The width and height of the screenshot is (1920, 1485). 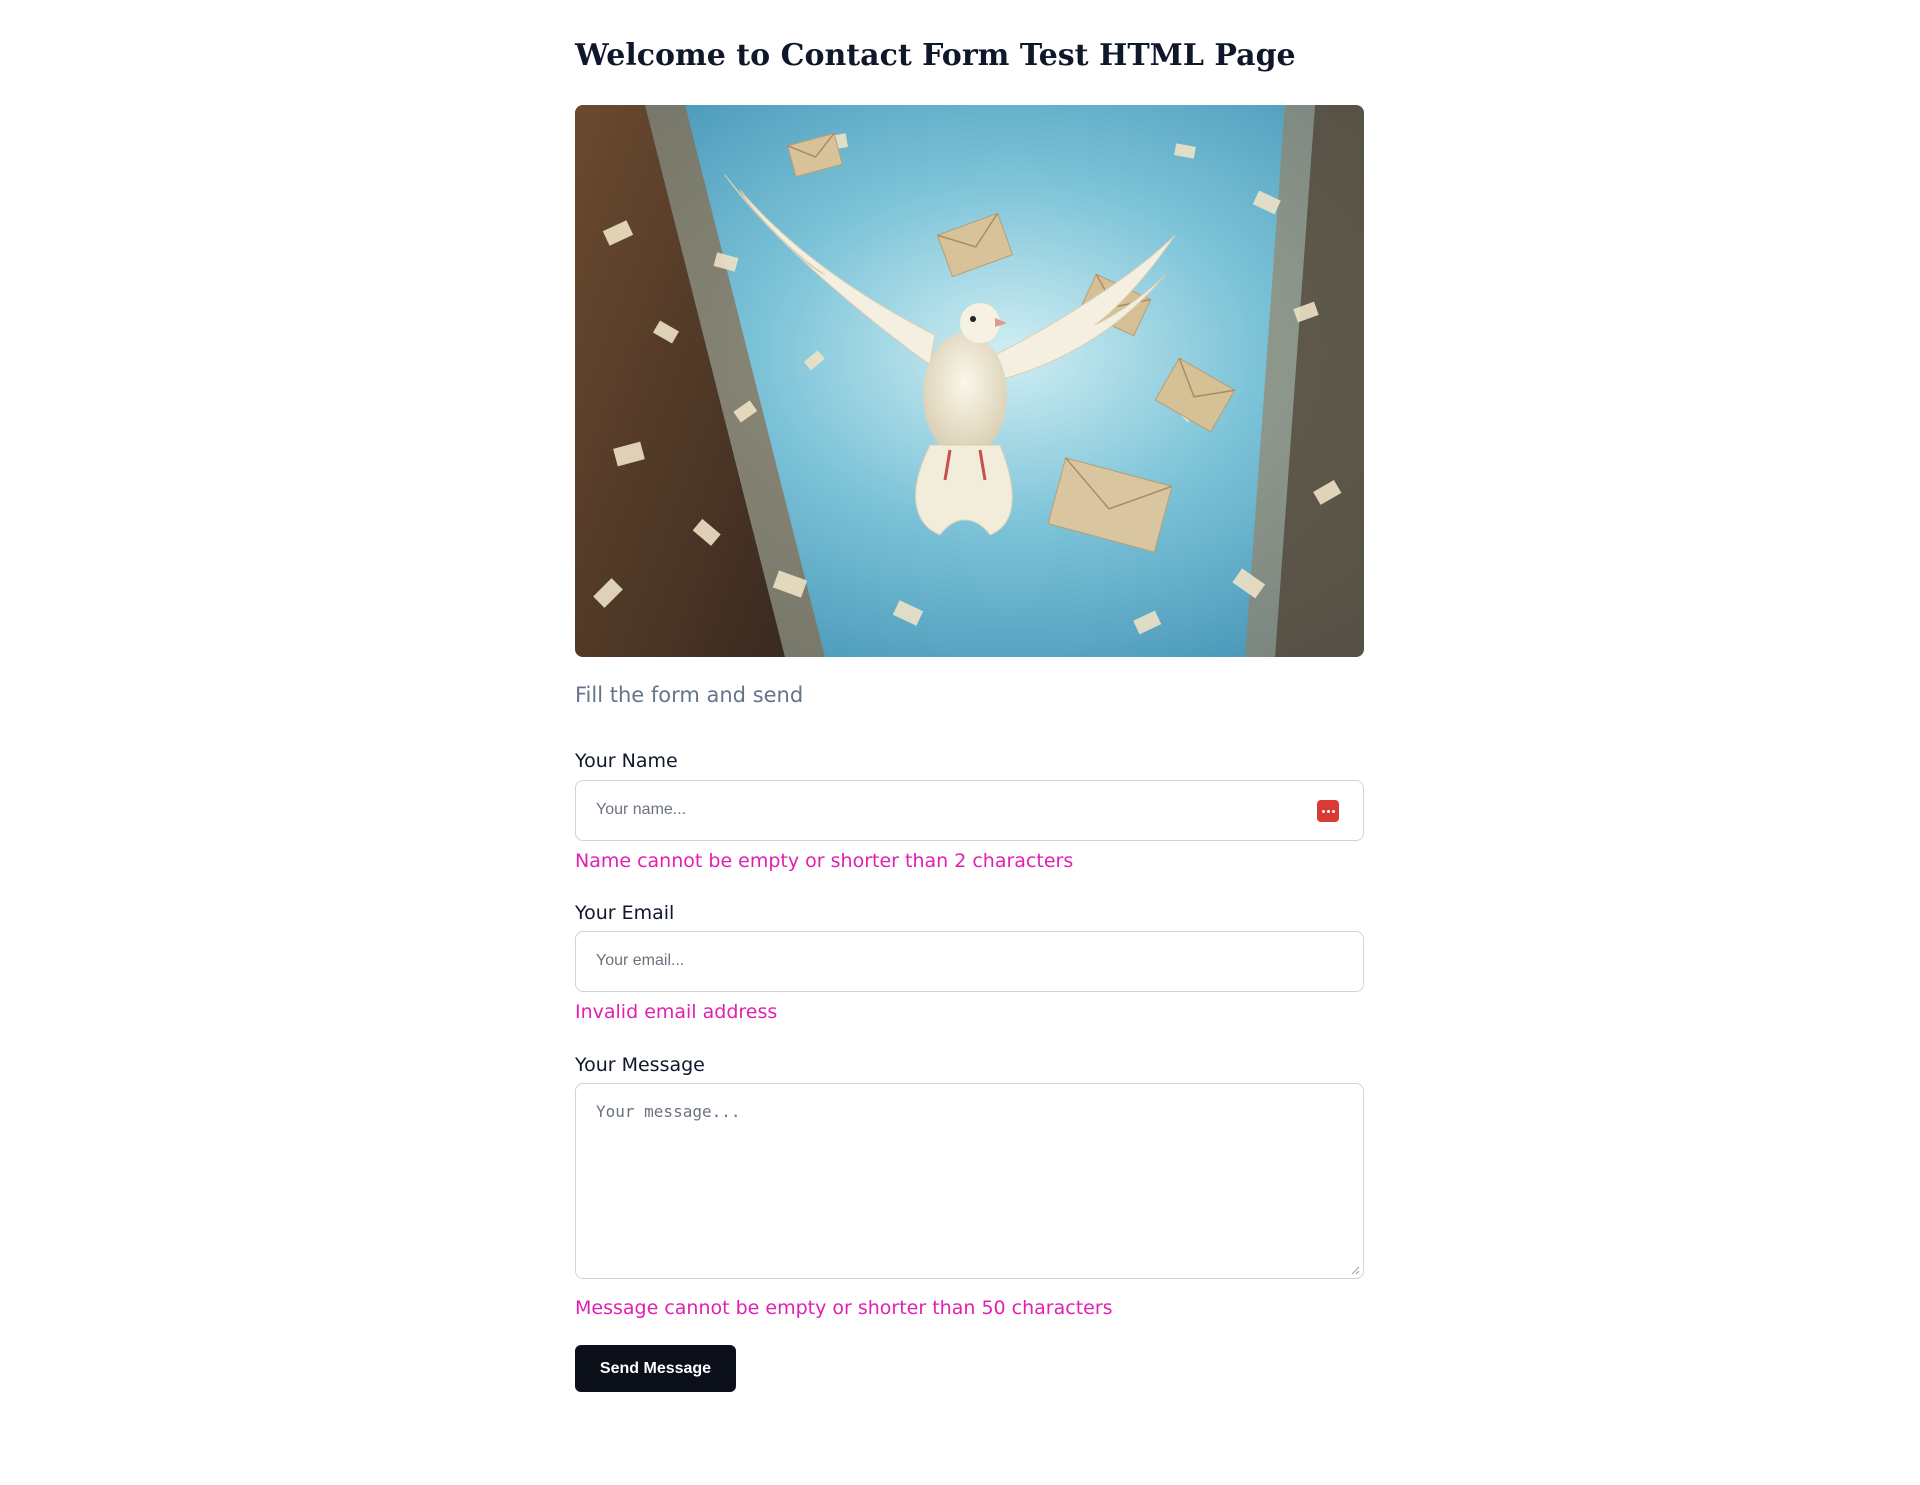 What do you see at coordinates (655, 1368) in the screenshot?
I see `send-message-button: Send Message` at bounding box center [655, 1368].